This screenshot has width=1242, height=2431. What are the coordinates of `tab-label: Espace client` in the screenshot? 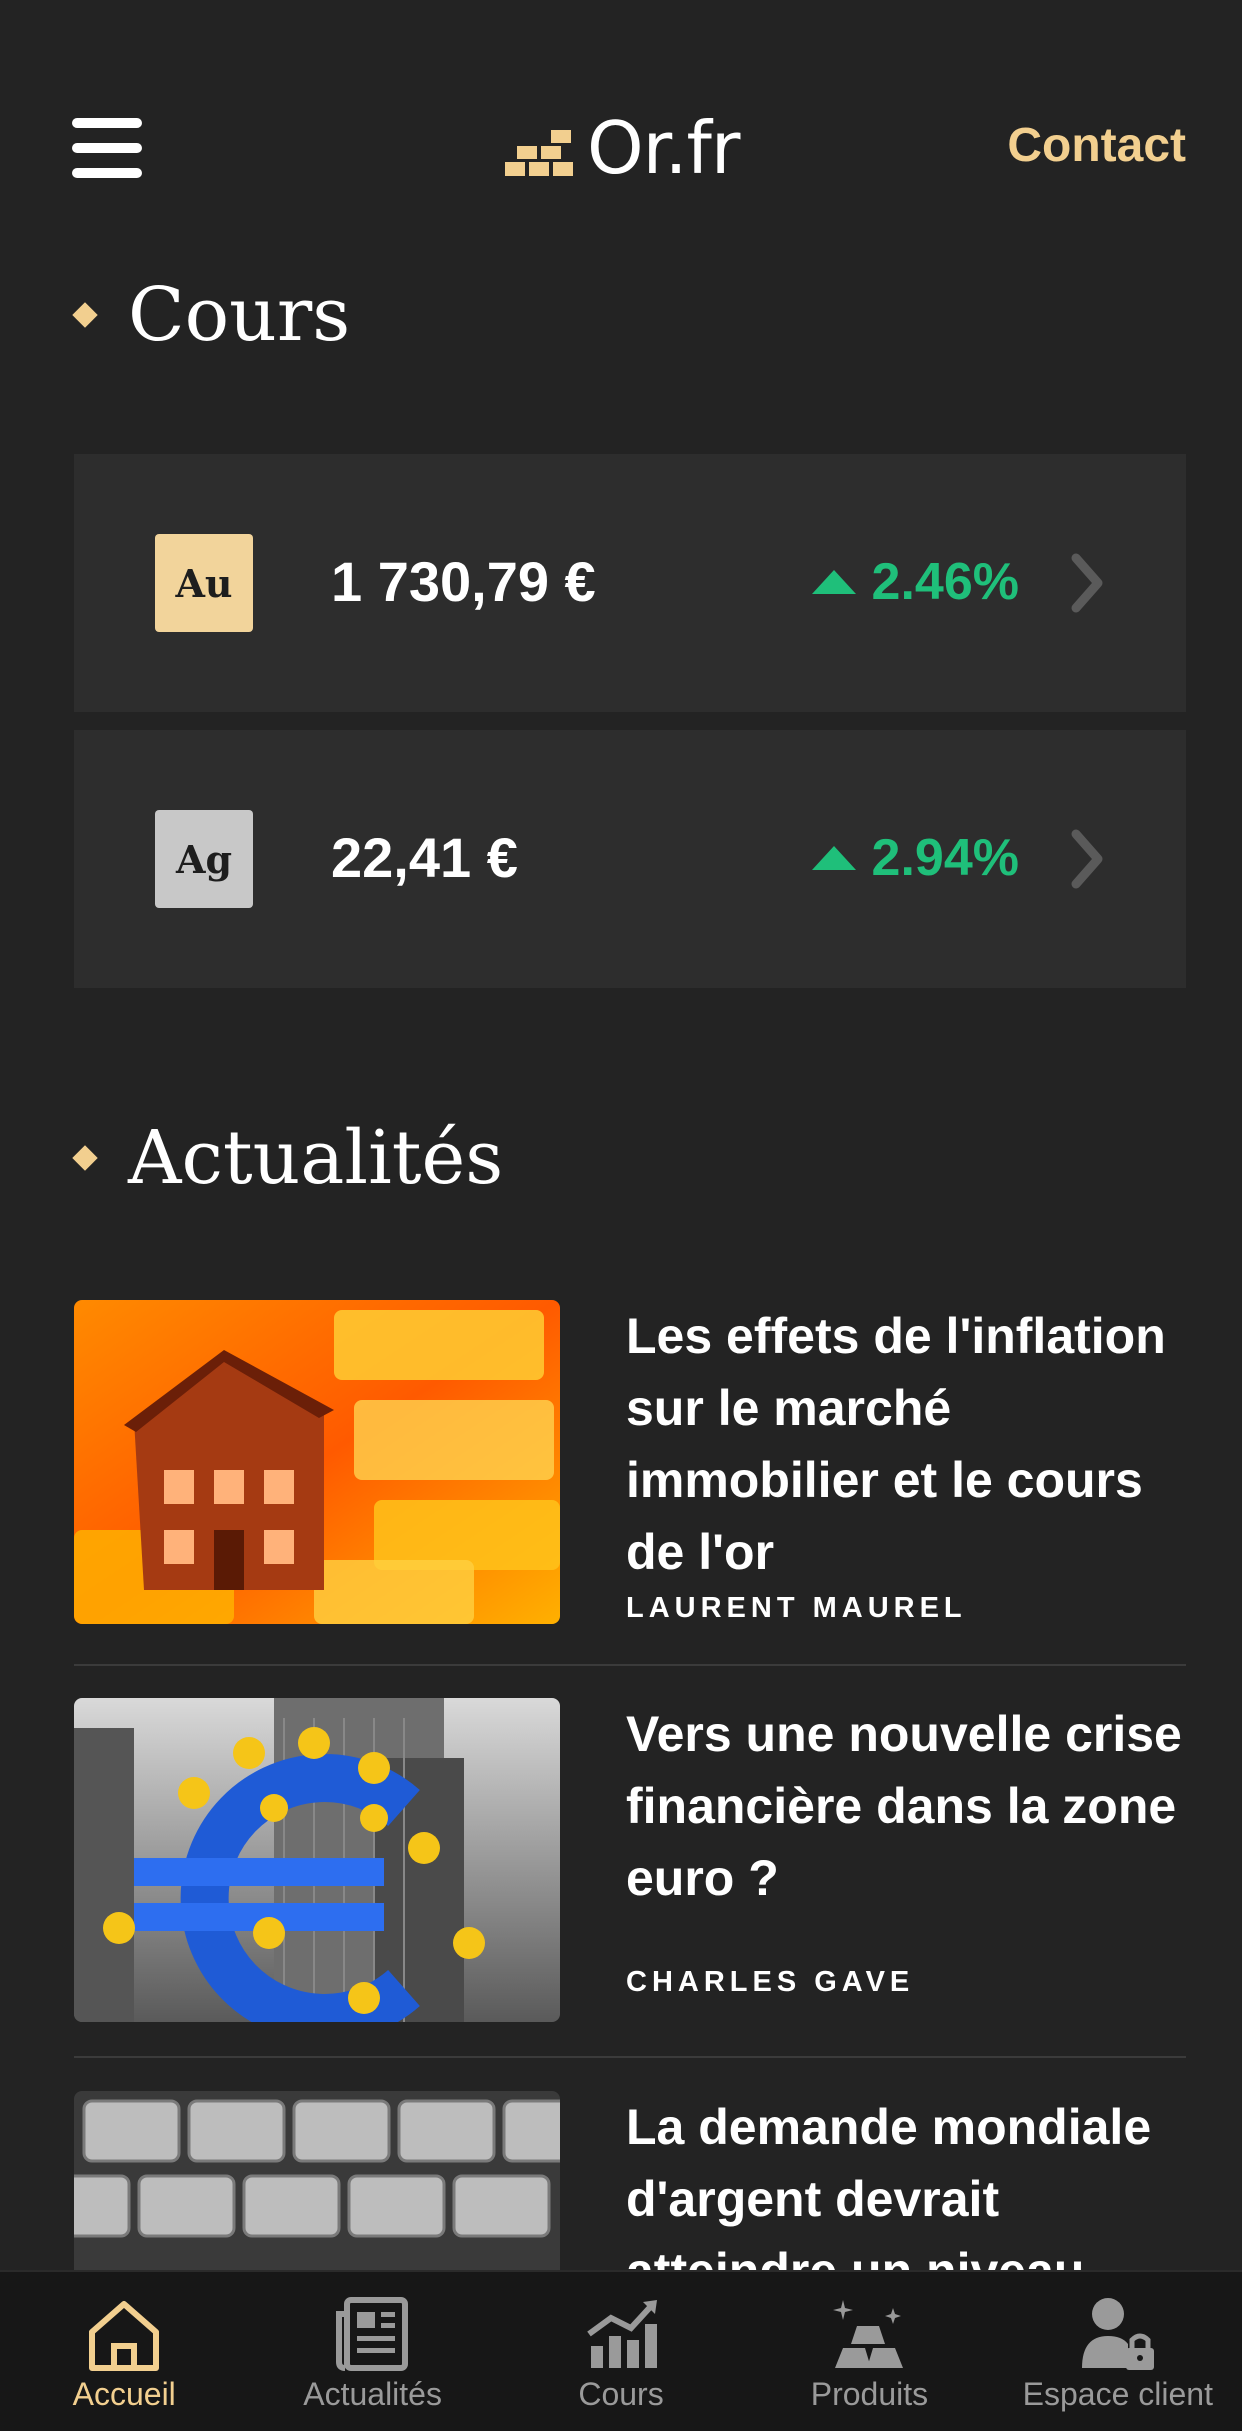 It's located at (1117, 2394).